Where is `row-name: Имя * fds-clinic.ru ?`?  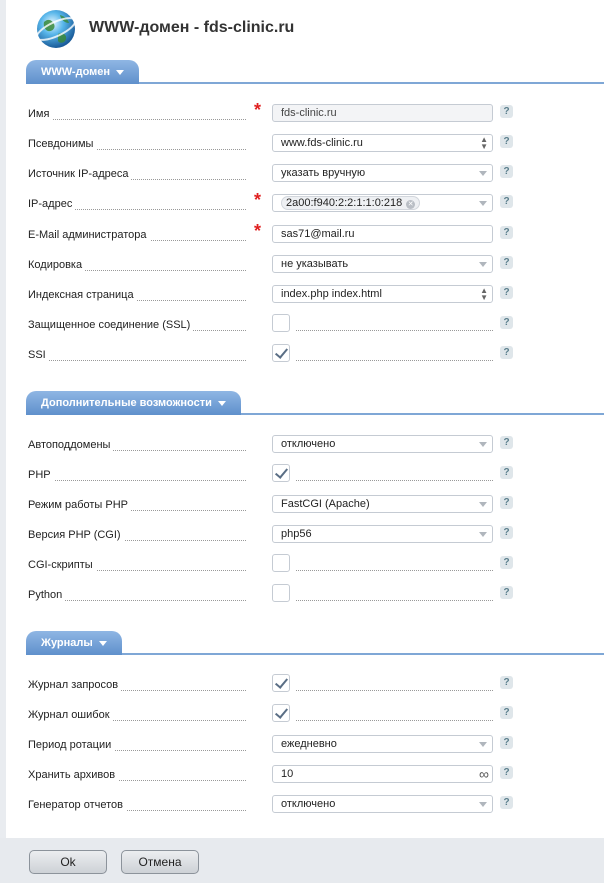
row-name: Имя * fds-clinic.ru ? is located at coordinates (315, 112).